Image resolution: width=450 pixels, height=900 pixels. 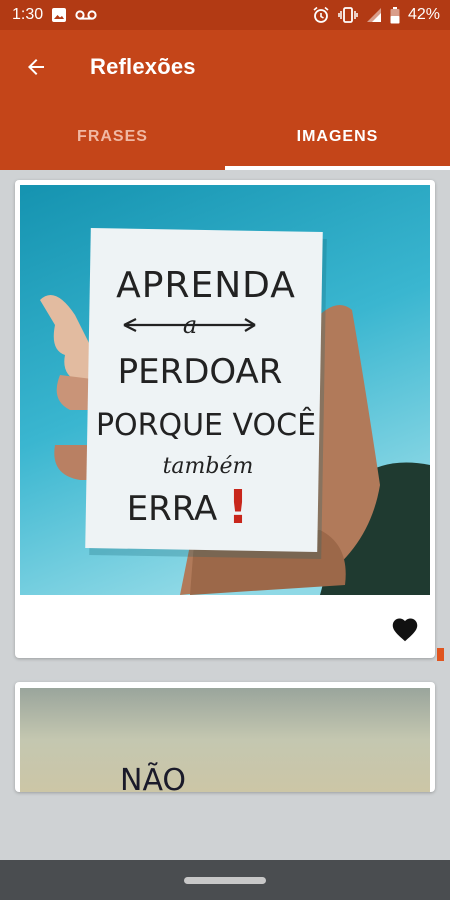 What do you see at coordinates (423, 14) in the screenshot?
I see `battery-percent: 42%` at bounding box center [423, 14].